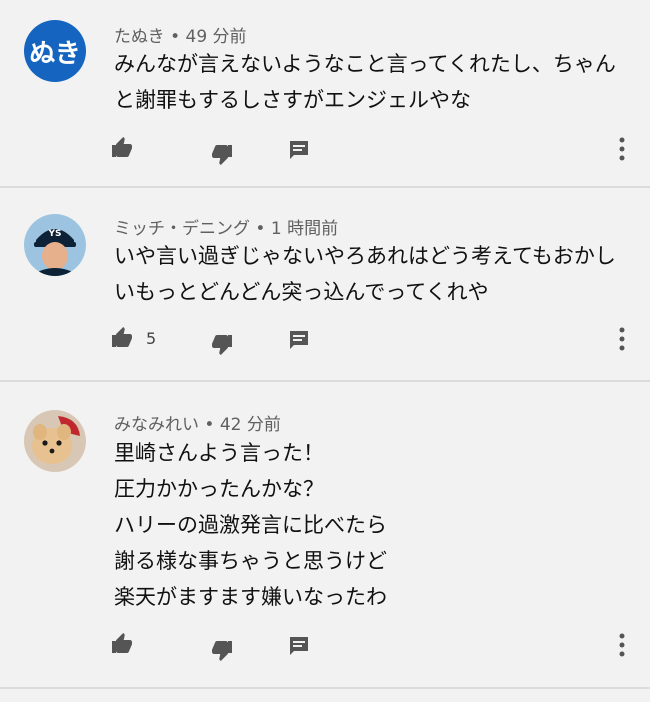 The width and height of the screenshot is (650, 702). I want to click on avatar: YS, so click(55, 245).